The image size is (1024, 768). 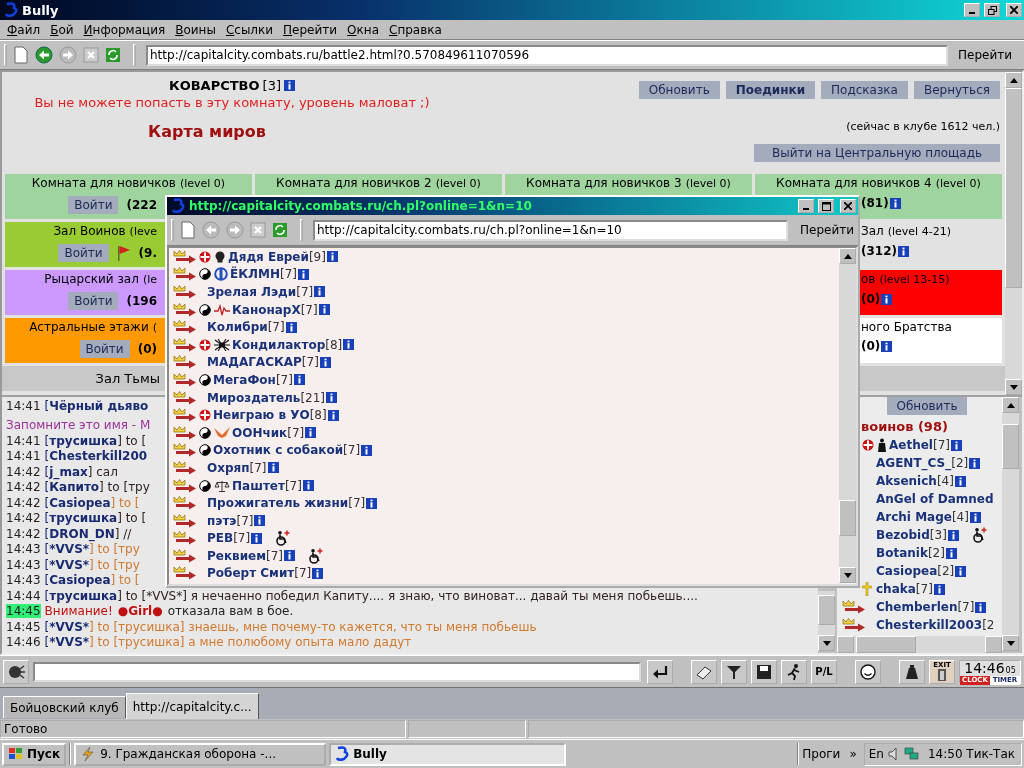 What do you see at coordinates (864, 90) in the screenshot?
I see `nav-button: Подсказка` at bounding box center [864, 90].